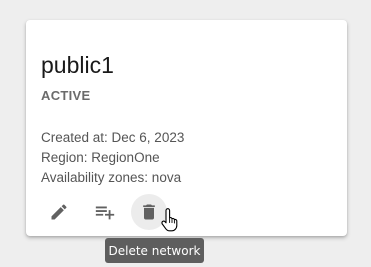  I want to click on created-at-text: Created at: Dec 6, 2023, so click(113, 137).